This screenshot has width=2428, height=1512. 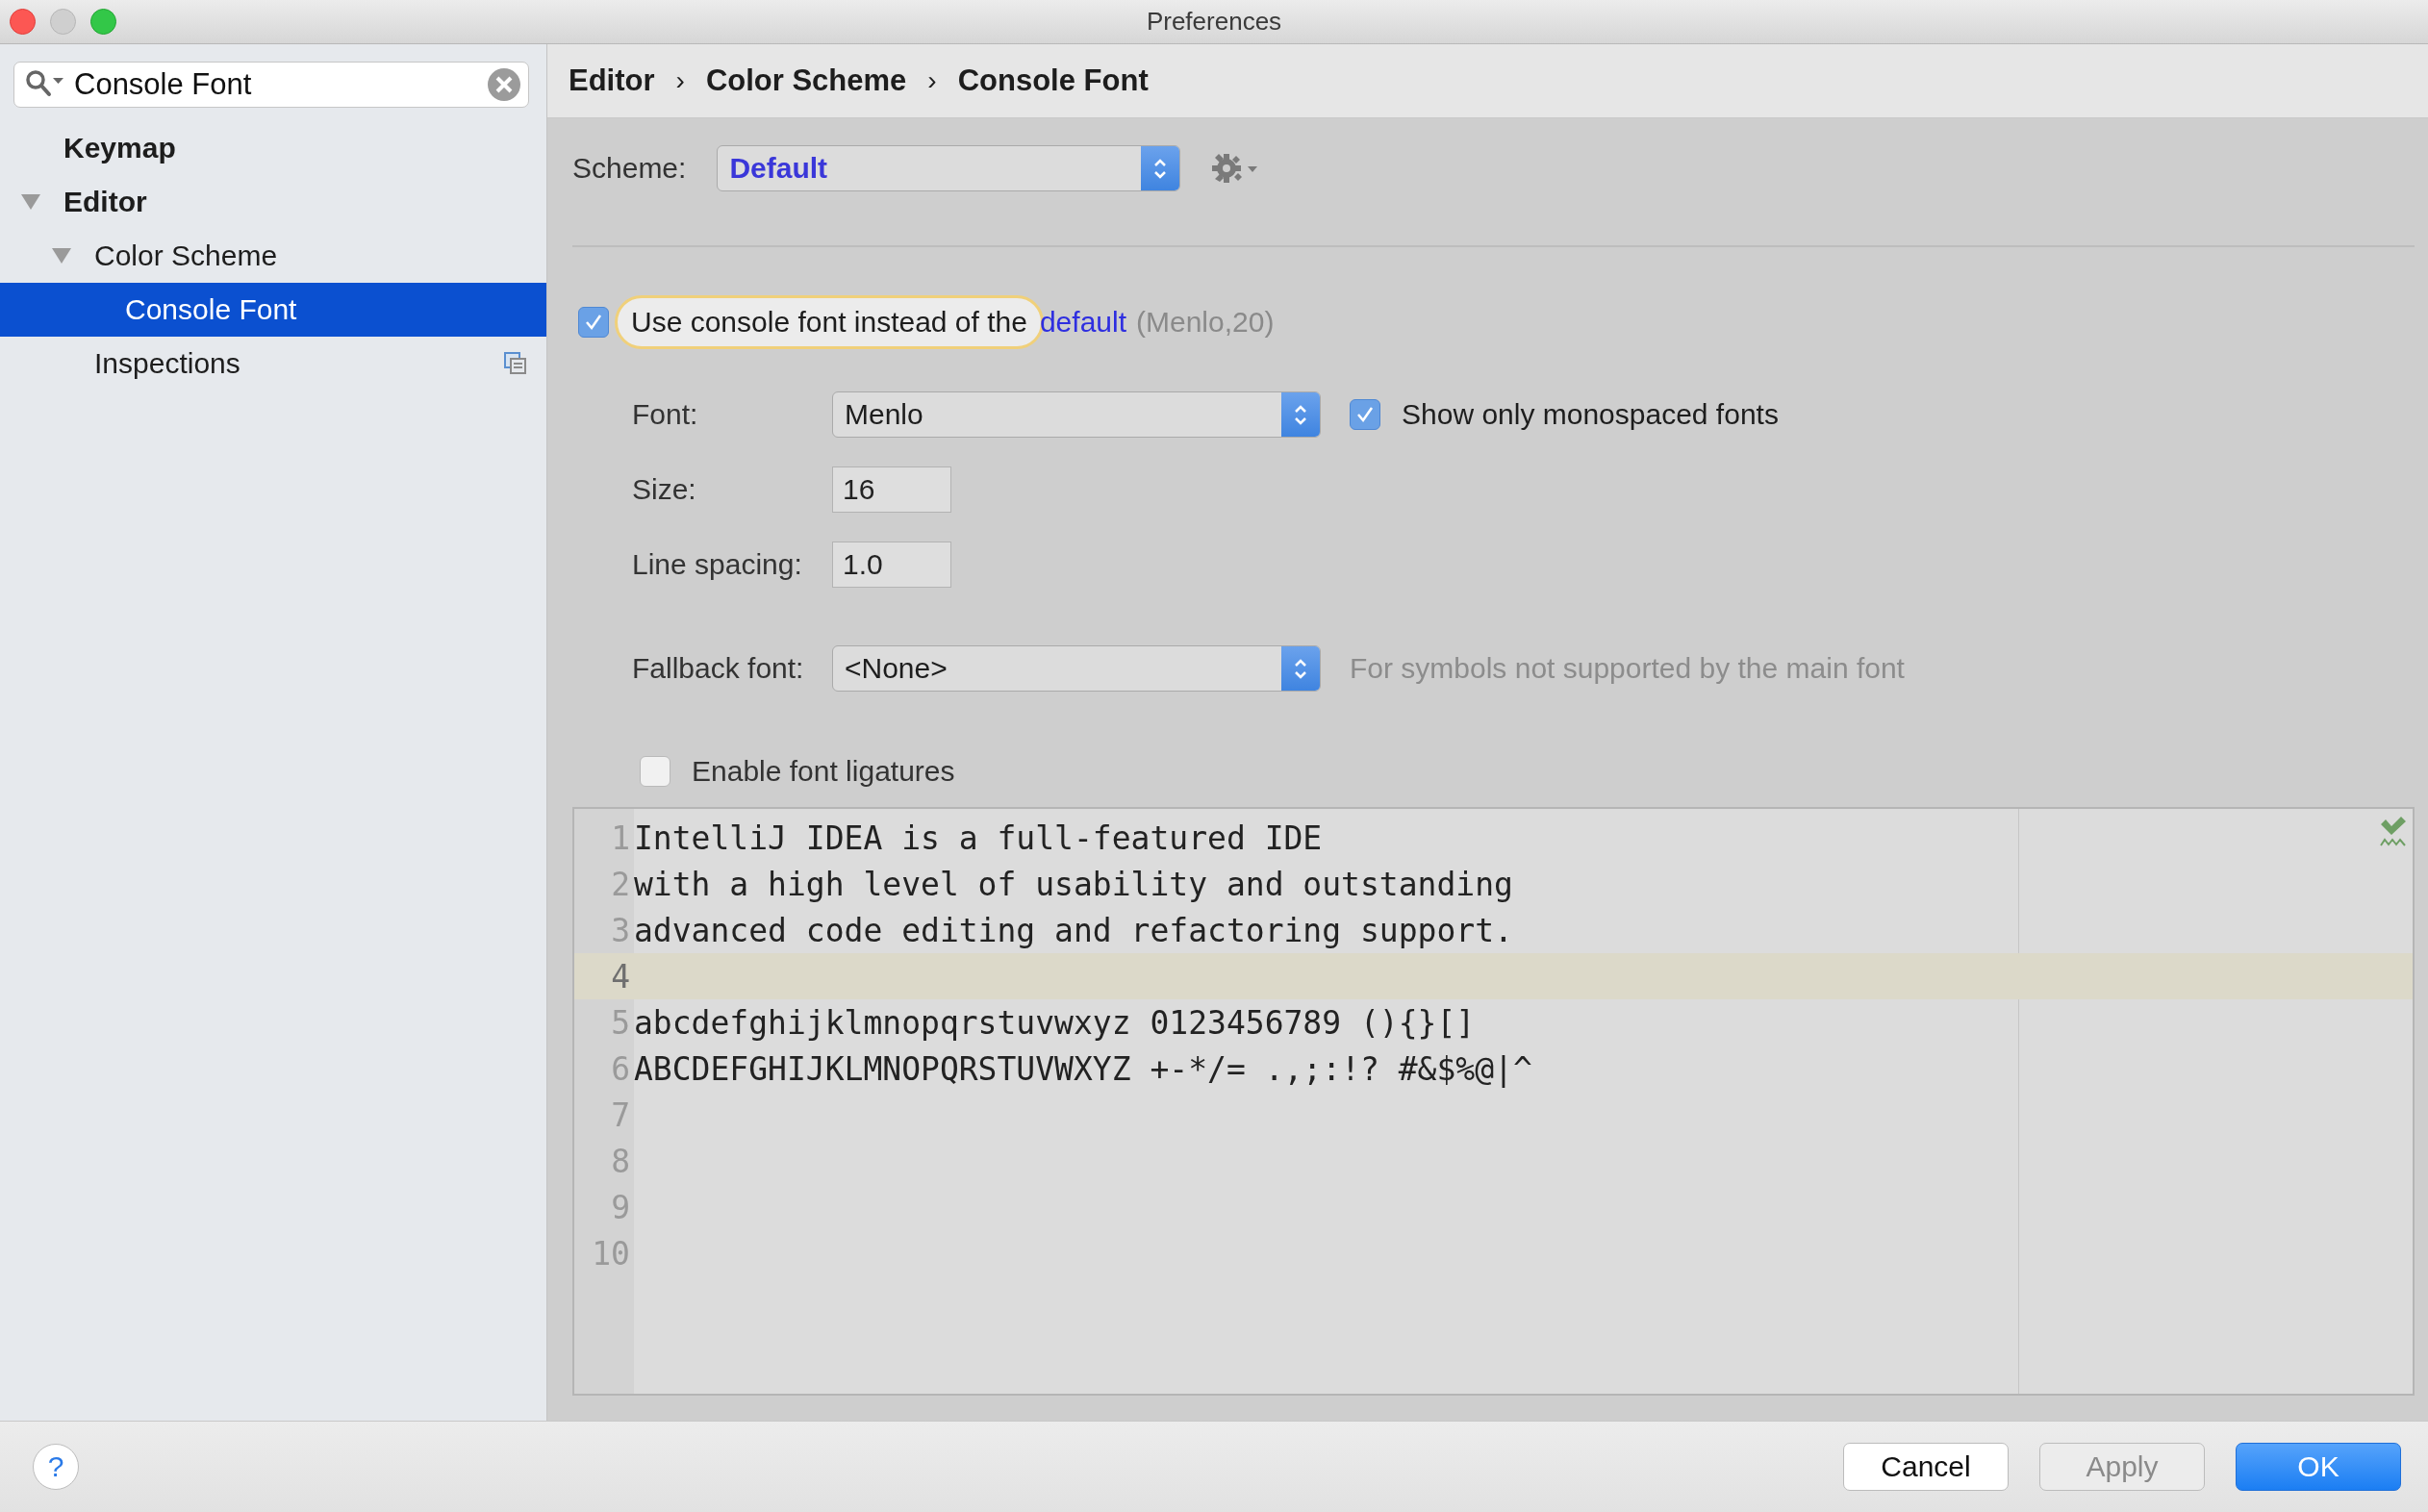 I want to click on tree-item: Keymap, so click(x=273, y=148).